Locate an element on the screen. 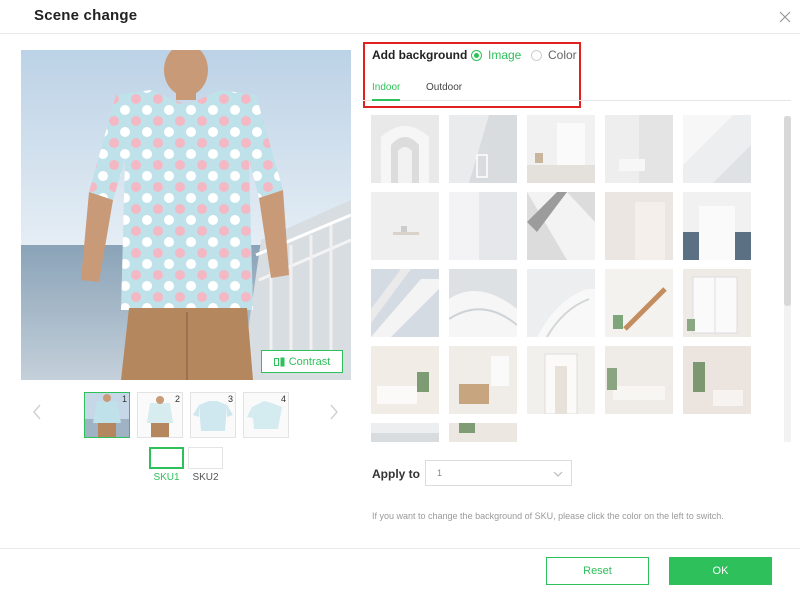 The width and height of the screenshot is (800, 590). radio-color: Color is located at coordinates (554, 55).